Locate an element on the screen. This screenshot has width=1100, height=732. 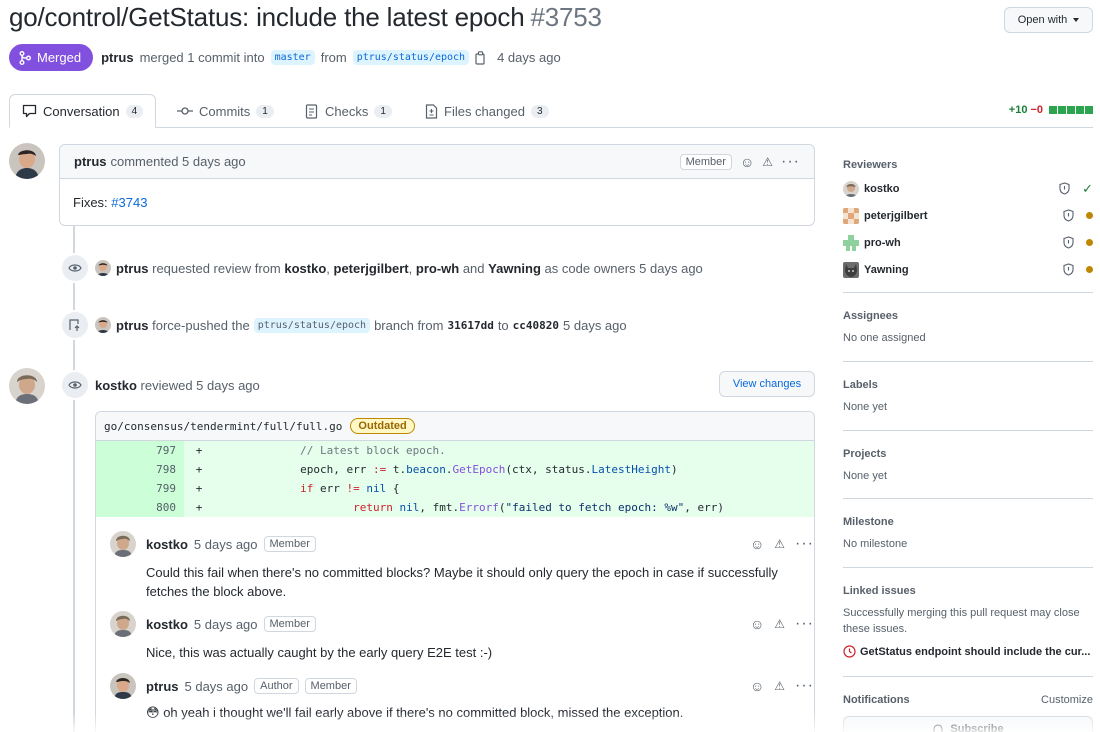
subscribe-button: Subscribe is located at coordinates (968, 724).